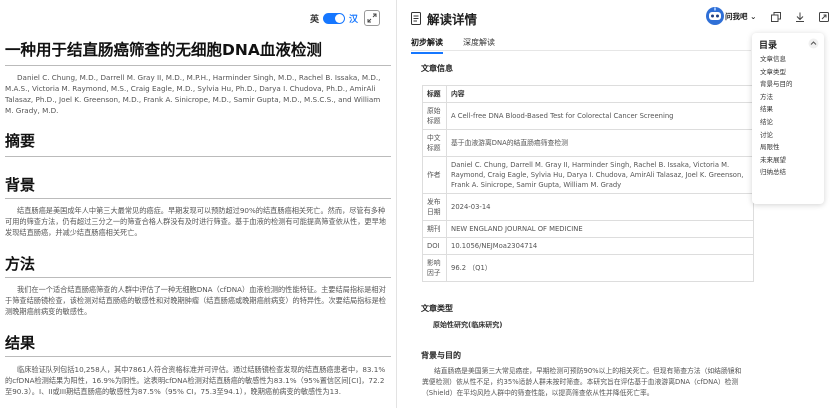 The image size is (830, 408). I want to click on left-toolbar: 英 汉, so click(345, 18).